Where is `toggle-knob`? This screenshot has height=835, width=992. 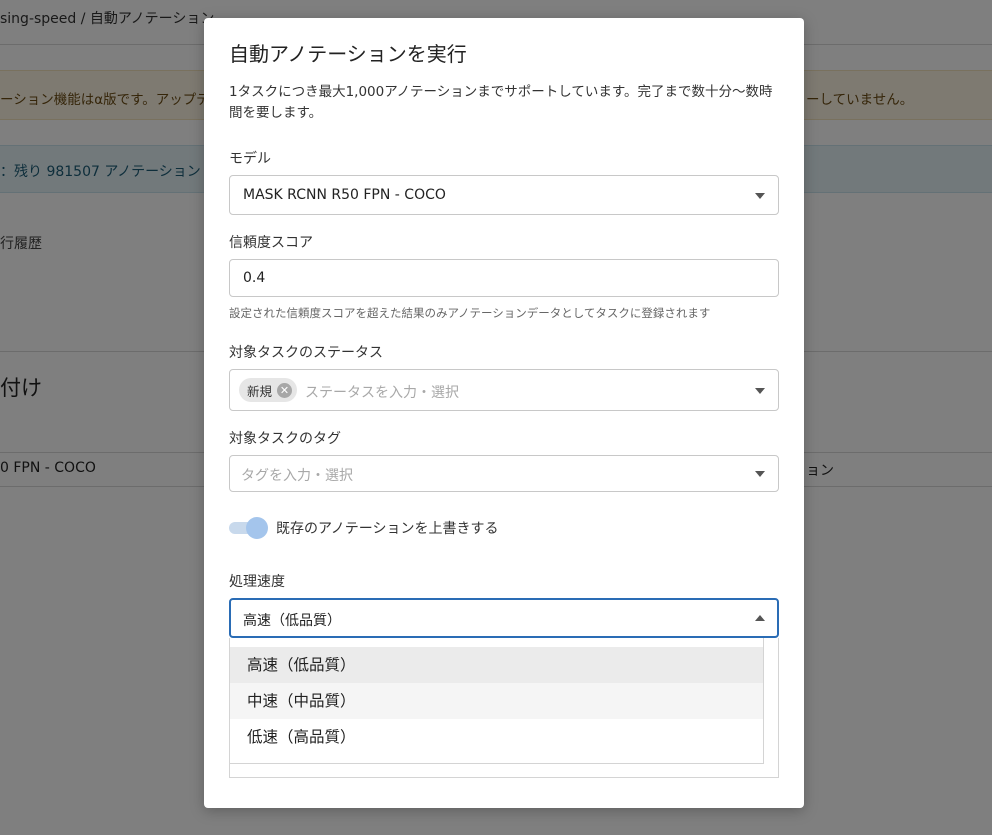 toggle-knob is located at coordinates (257, 528).